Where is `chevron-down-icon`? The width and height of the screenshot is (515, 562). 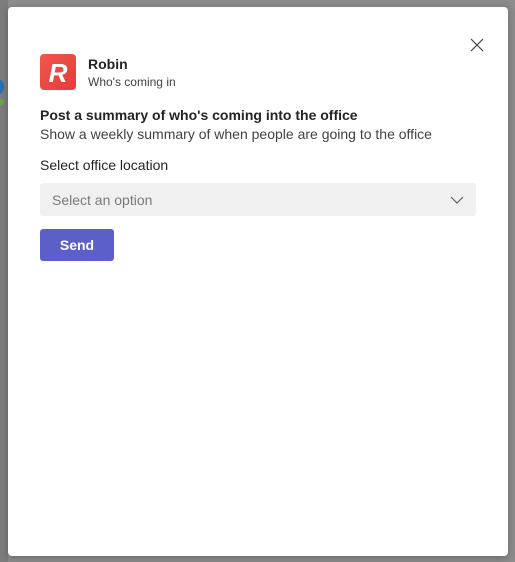
chevron-down-icon is located at coordinates (457, 200).